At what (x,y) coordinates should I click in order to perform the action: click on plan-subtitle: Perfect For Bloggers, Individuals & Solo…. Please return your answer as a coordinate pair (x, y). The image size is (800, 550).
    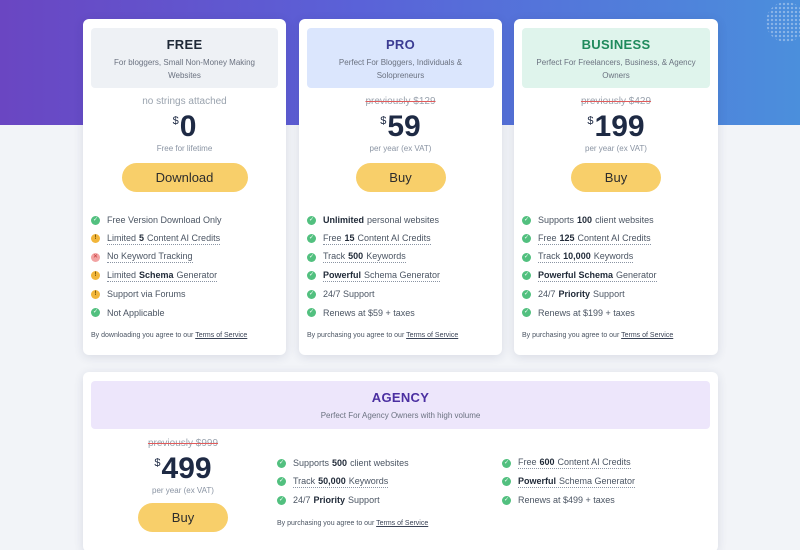
    Looking at the image, I should click on (400, 69).